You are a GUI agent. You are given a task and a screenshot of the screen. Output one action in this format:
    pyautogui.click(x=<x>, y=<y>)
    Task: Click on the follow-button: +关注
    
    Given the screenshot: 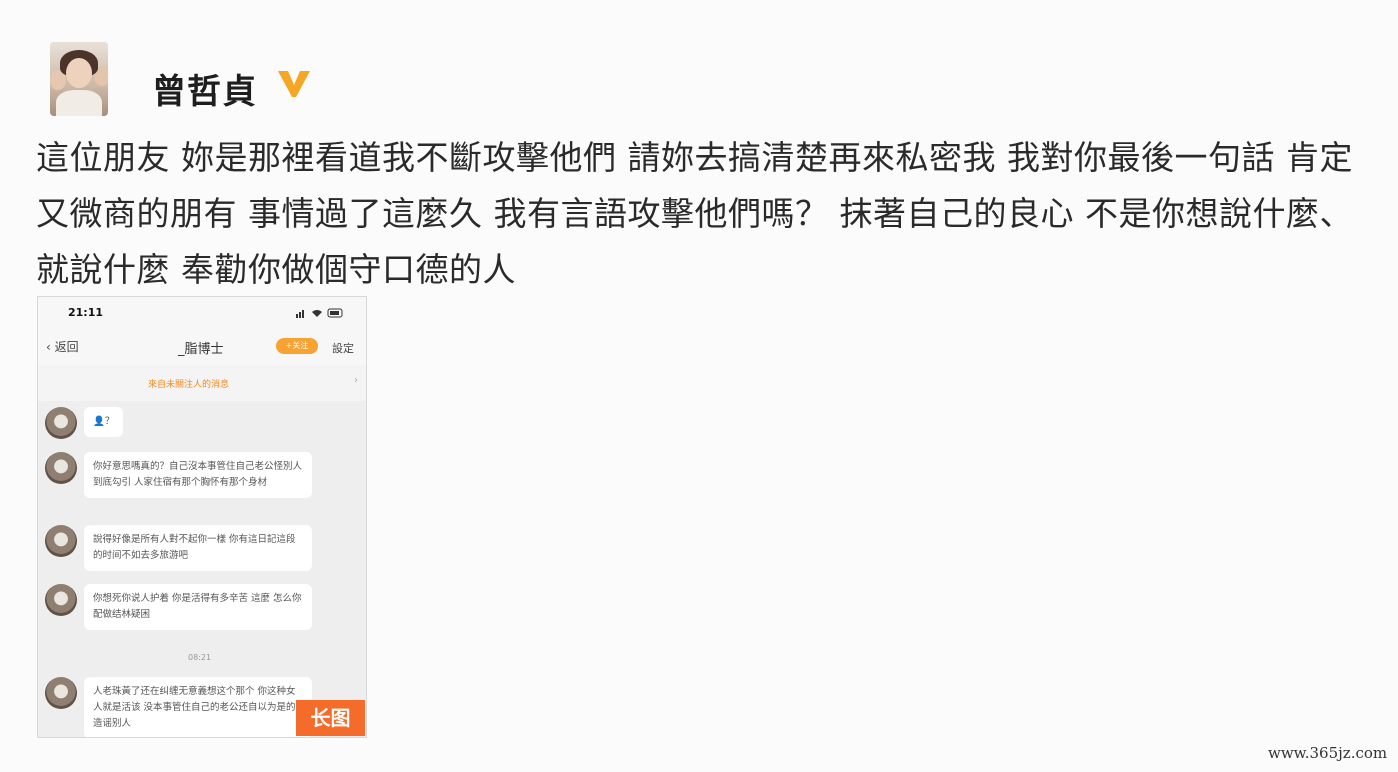 What is the action you would take?
    pyautogui.click(x=297, y=346)
    